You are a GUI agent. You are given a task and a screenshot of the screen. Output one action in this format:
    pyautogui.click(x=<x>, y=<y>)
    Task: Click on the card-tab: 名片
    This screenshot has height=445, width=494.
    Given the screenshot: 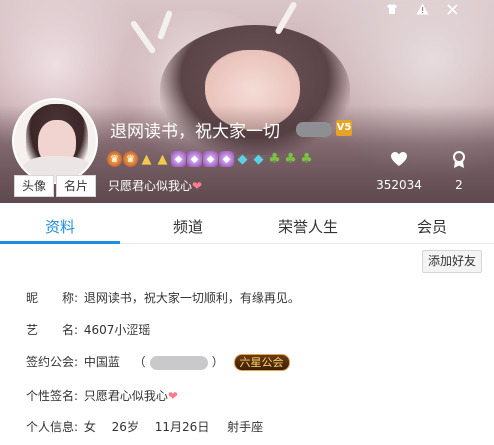 What is the action you would take?
    pyautogui.click(x=76, y=186)
    